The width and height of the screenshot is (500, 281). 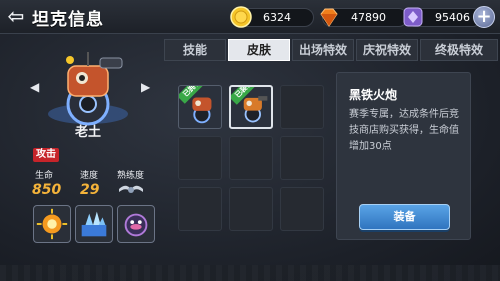 I want to click on tab-entrance-effect: 出场特效, so click(x=323, y=50).